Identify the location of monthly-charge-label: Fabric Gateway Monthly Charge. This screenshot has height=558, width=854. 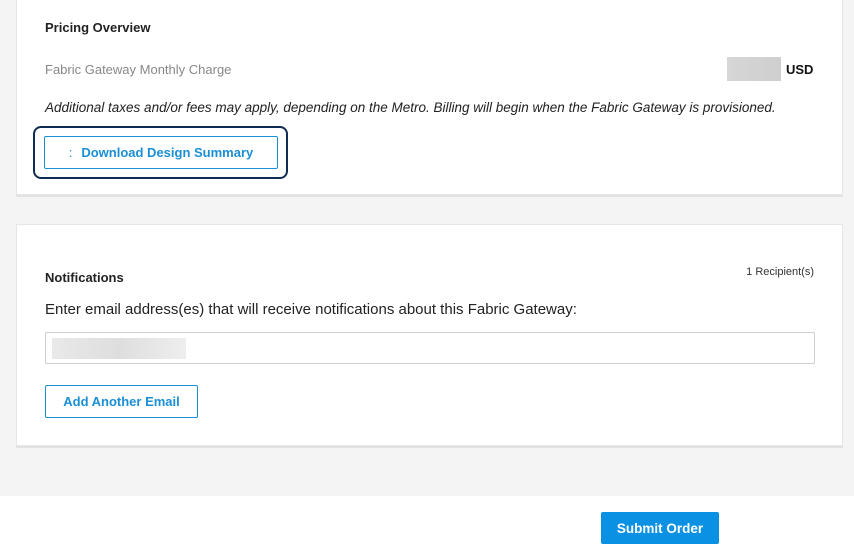
(138, 69).